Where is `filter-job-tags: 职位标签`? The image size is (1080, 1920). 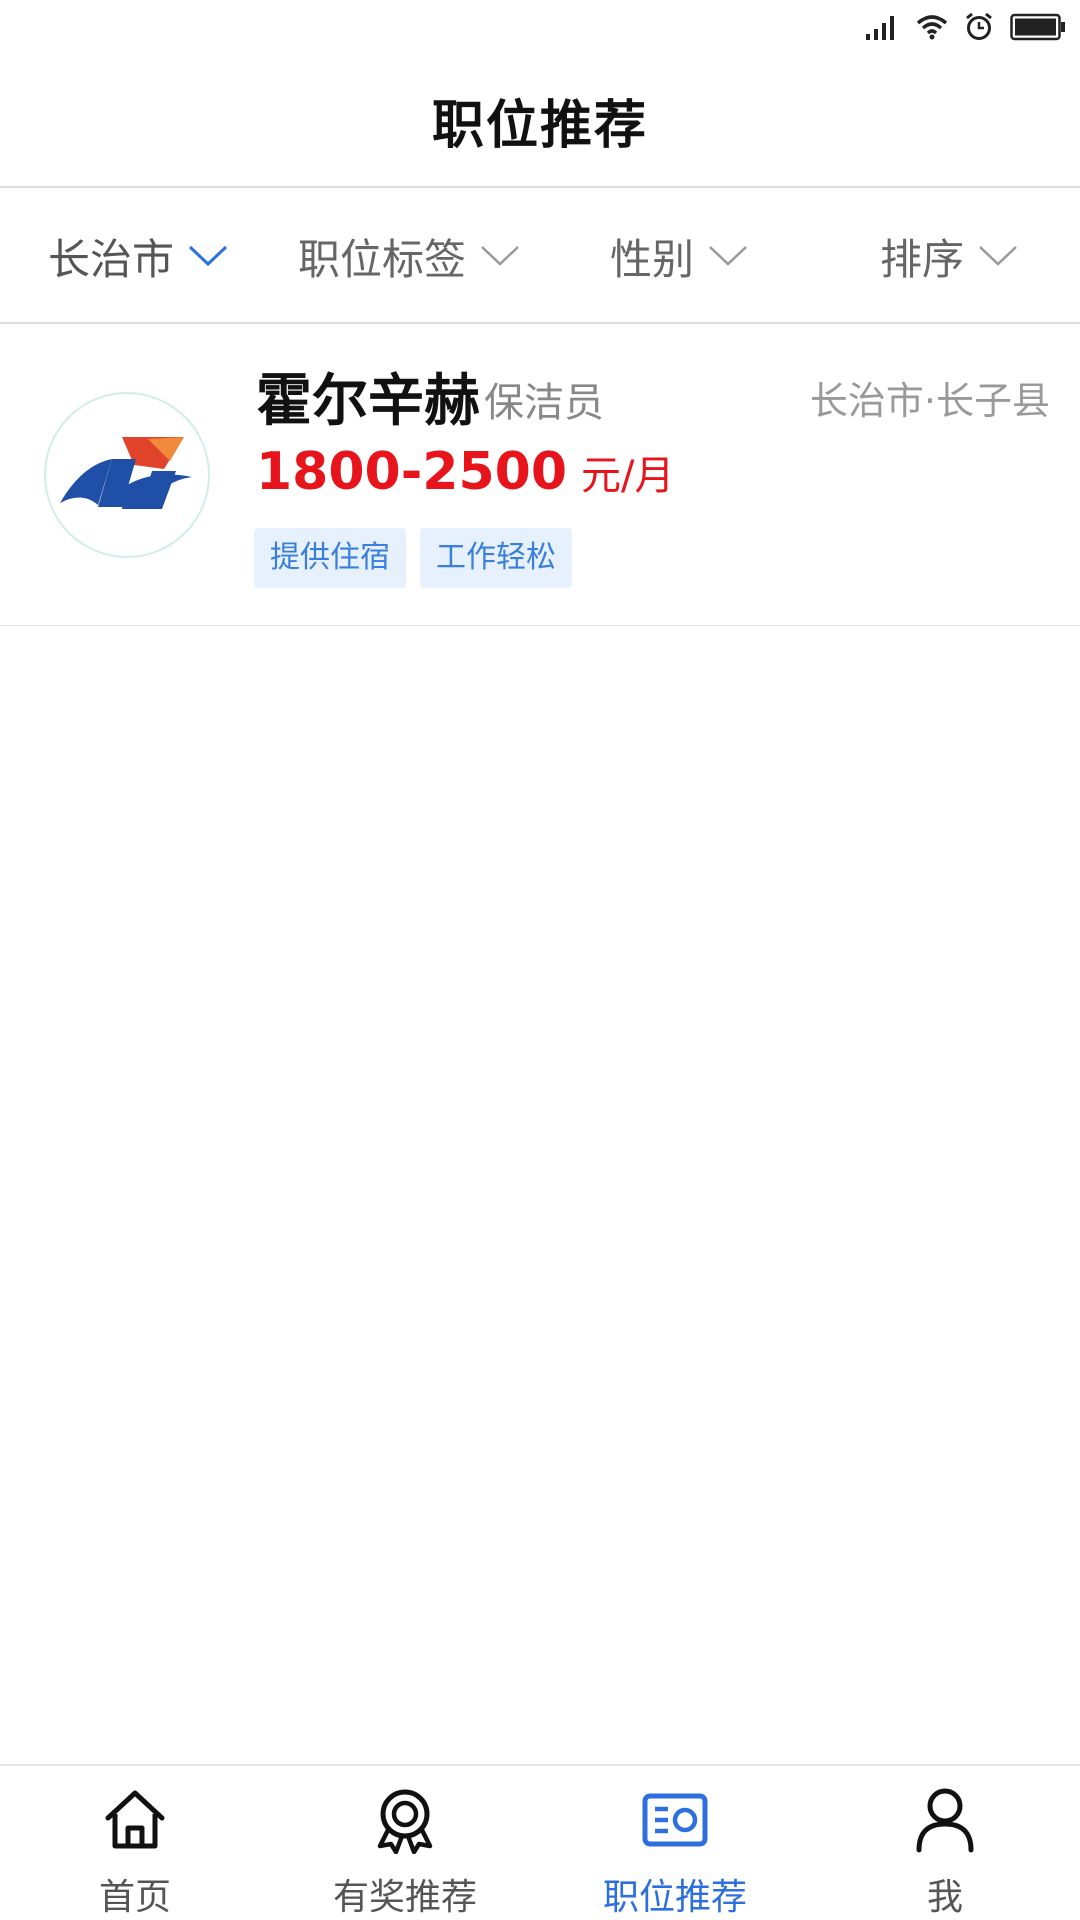
filter-job-tags: 职位标签 is located at coordinates (409, 256).